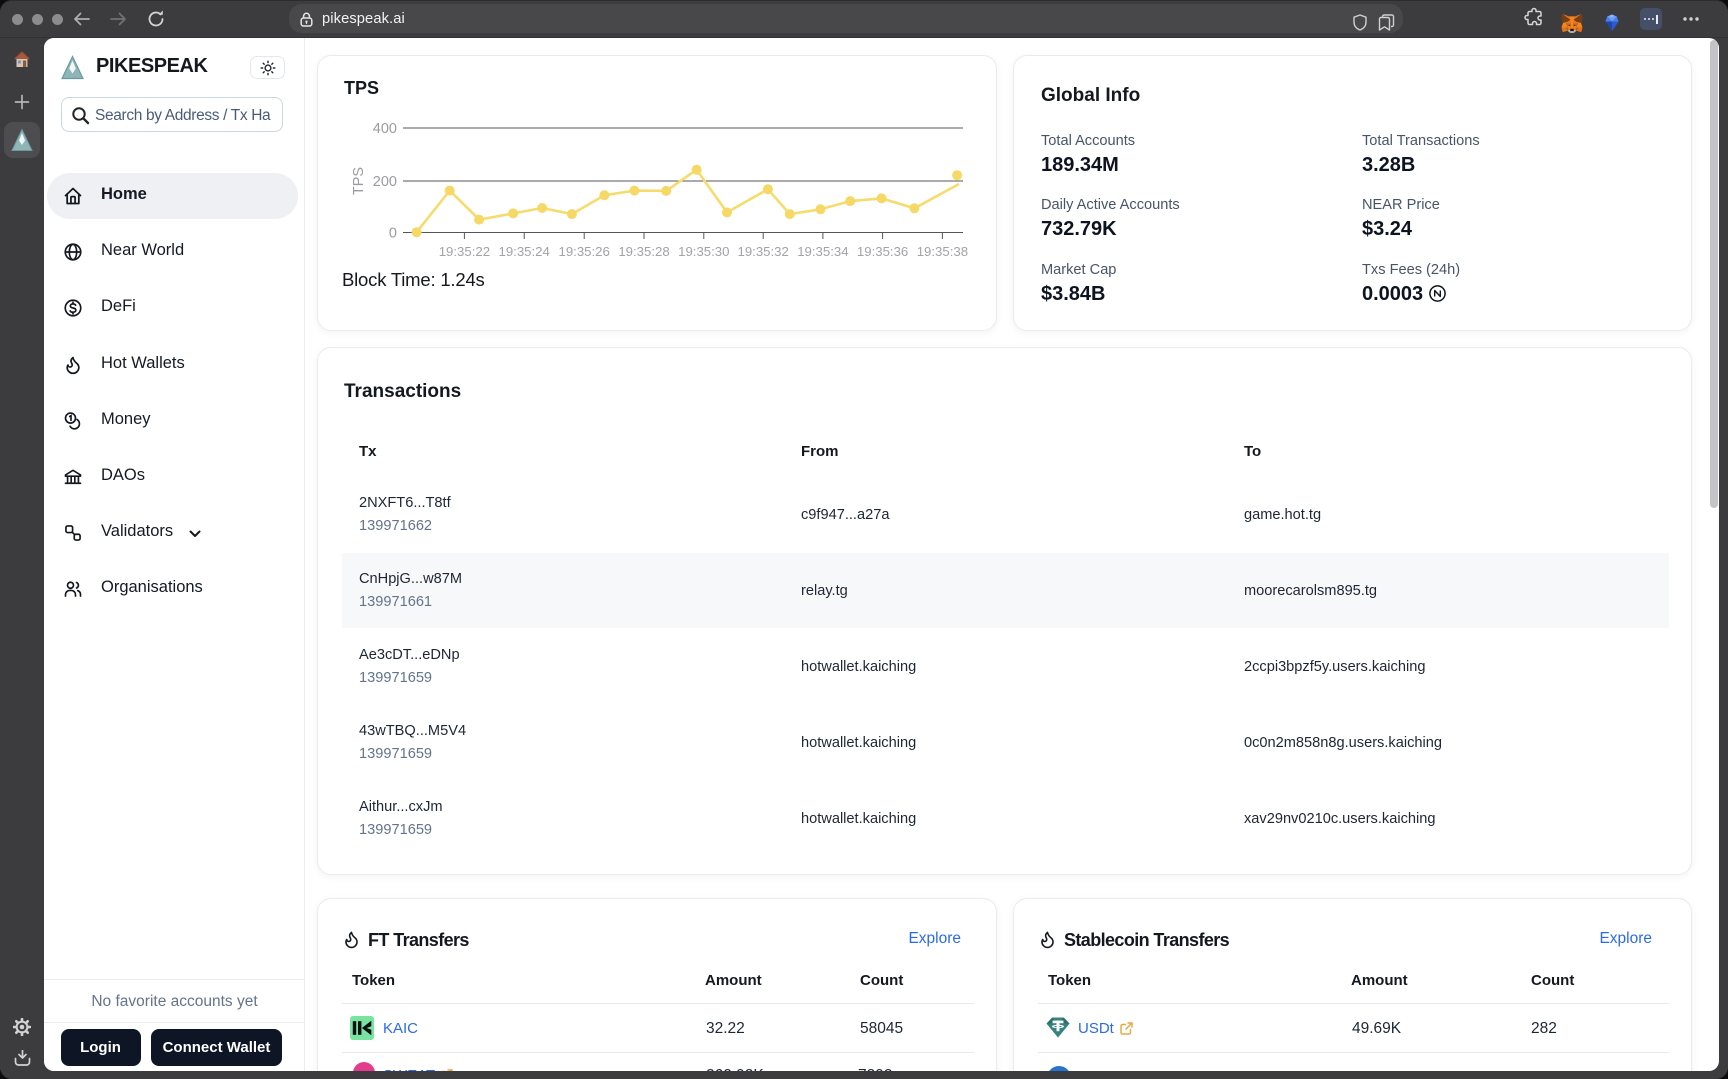 This screenshot has width=1728, height=1079. Describe the element at coordinates (643, 251) in the screenshot. I see `svg-text: 19:35:28` at that location.